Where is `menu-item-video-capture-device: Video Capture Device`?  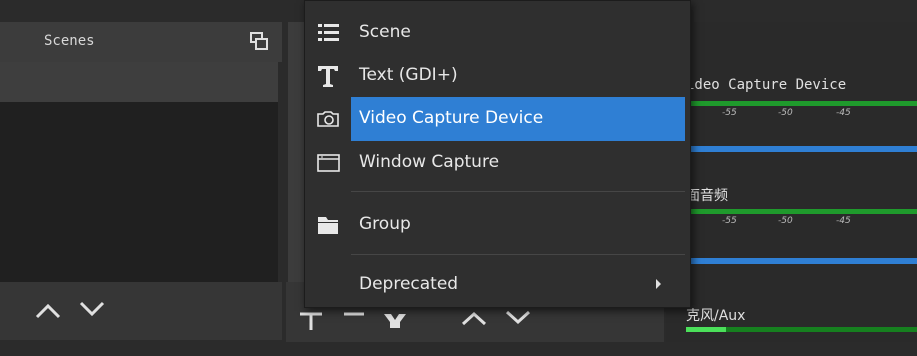
menu-item-video-capture-device: Video Capture Device is located at coordinates (497, 119).